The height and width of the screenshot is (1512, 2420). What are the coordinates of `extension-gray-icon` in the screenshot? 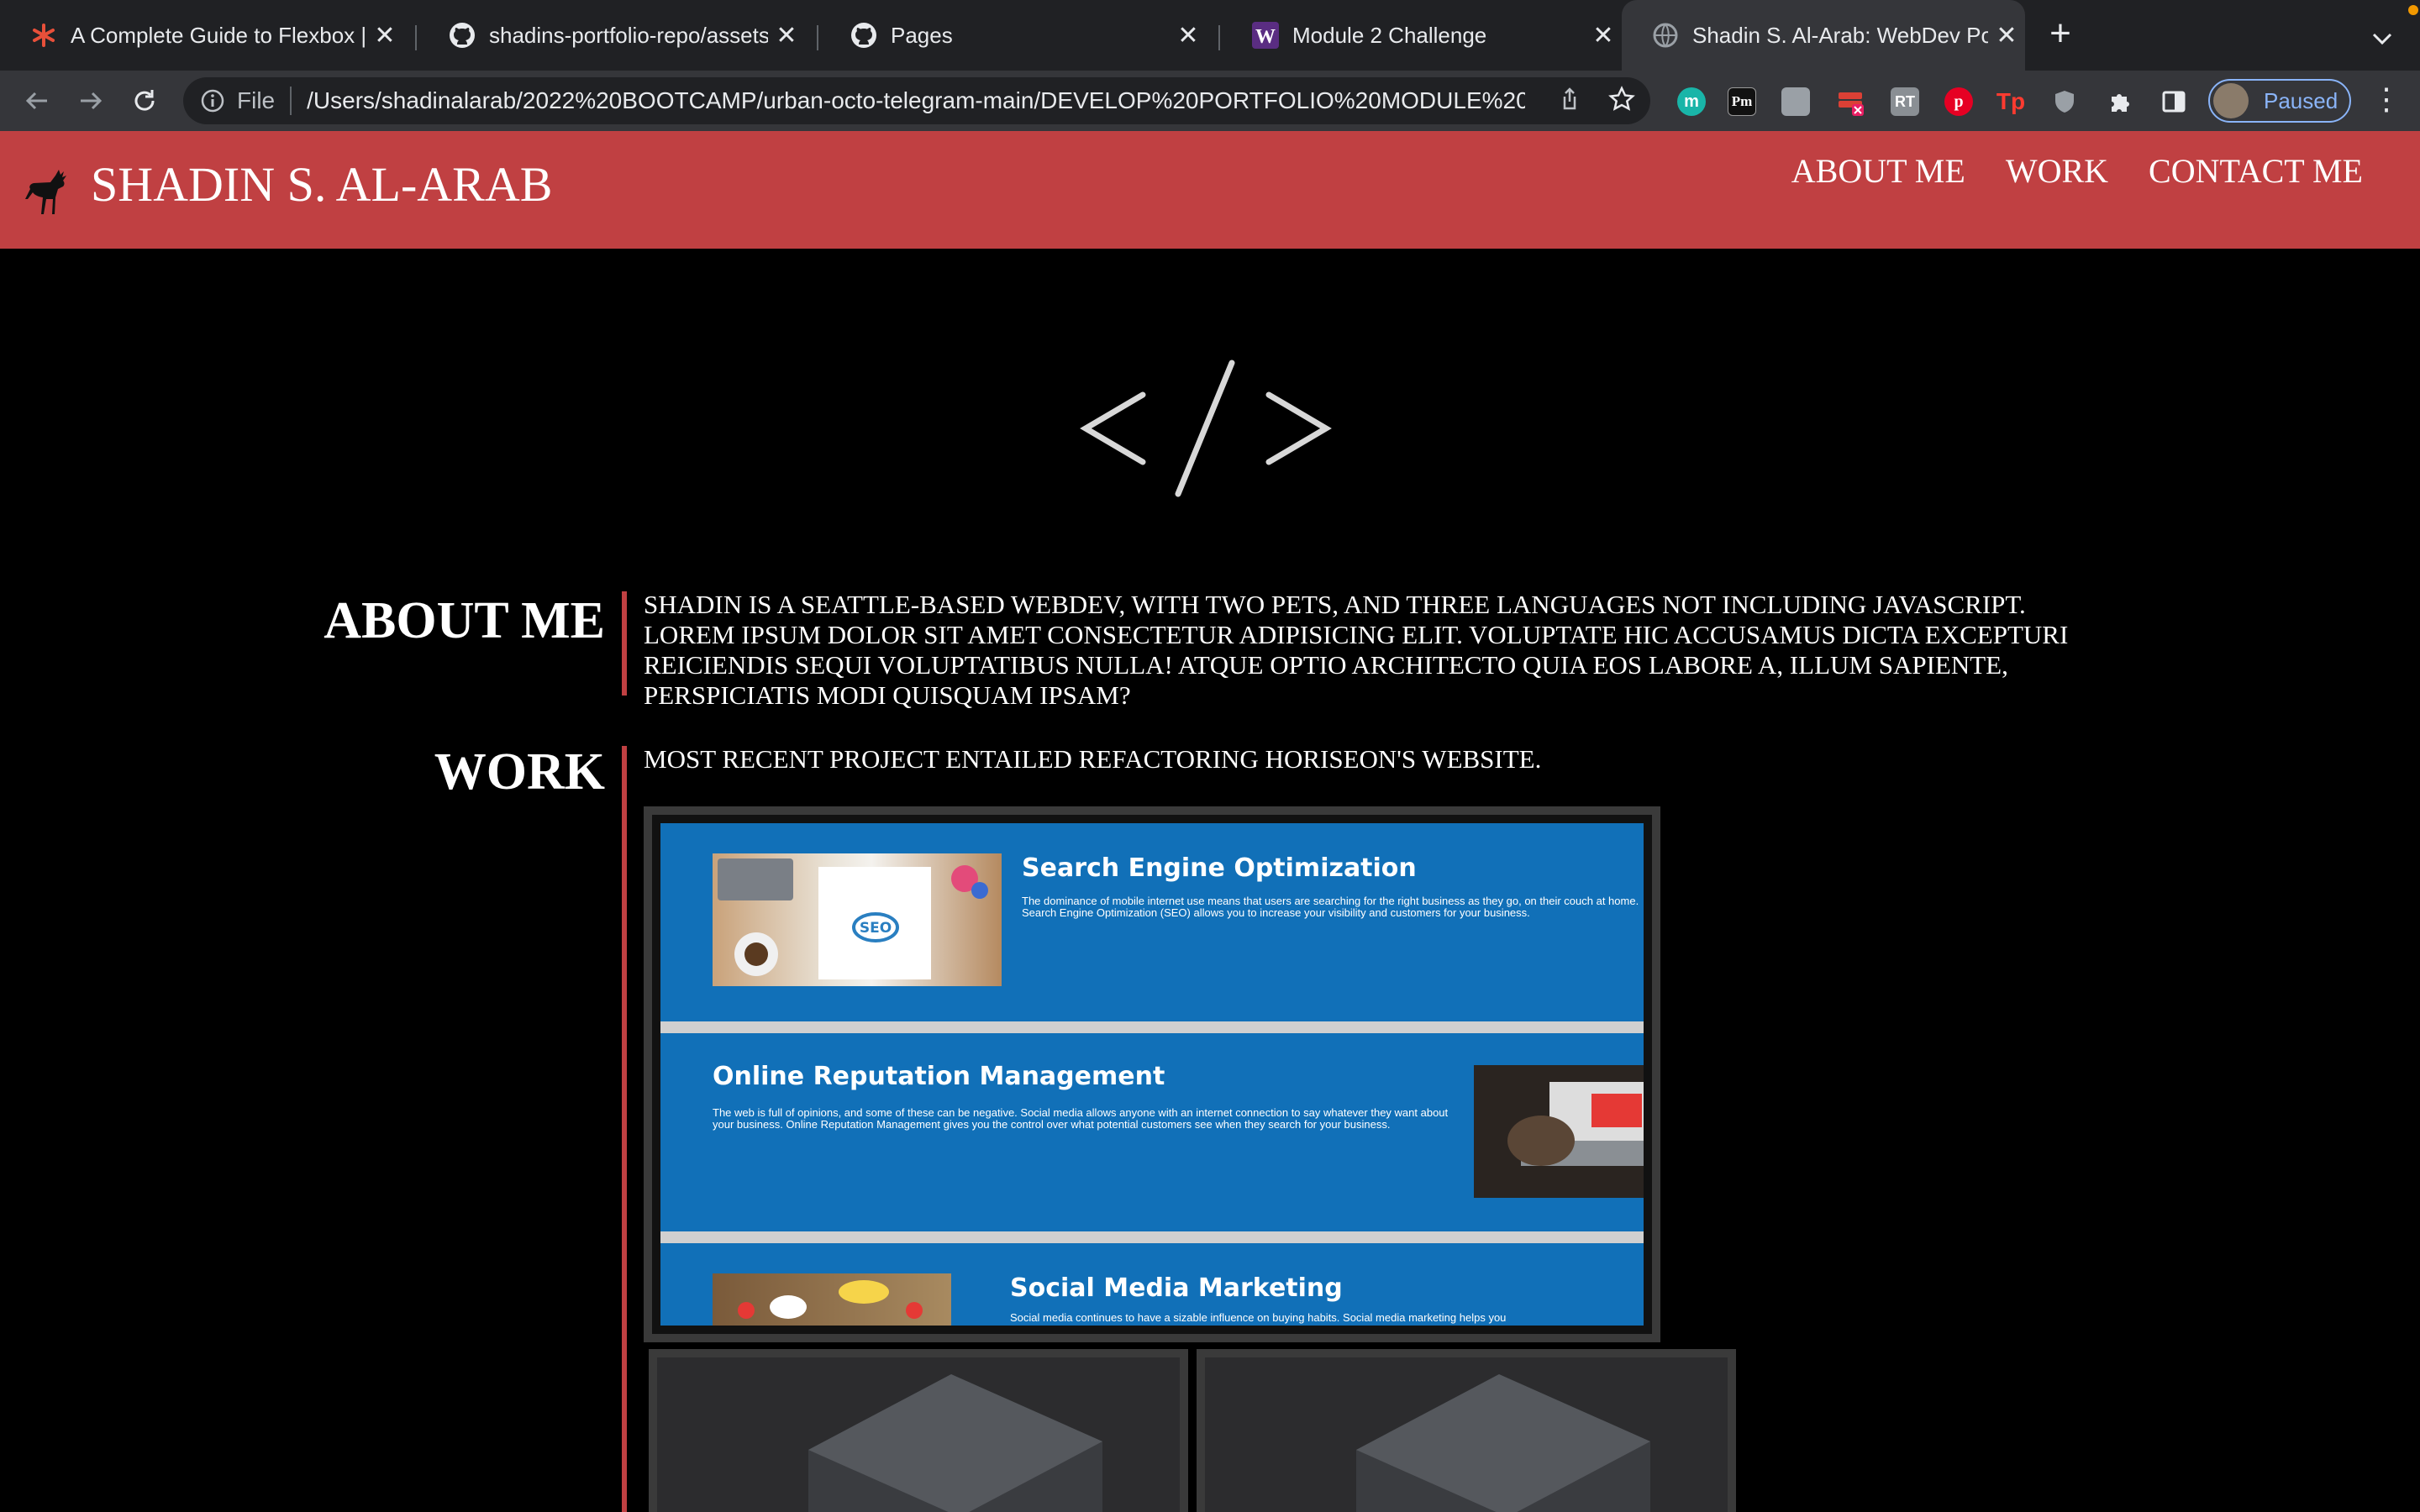 It's located at (1796, 101).